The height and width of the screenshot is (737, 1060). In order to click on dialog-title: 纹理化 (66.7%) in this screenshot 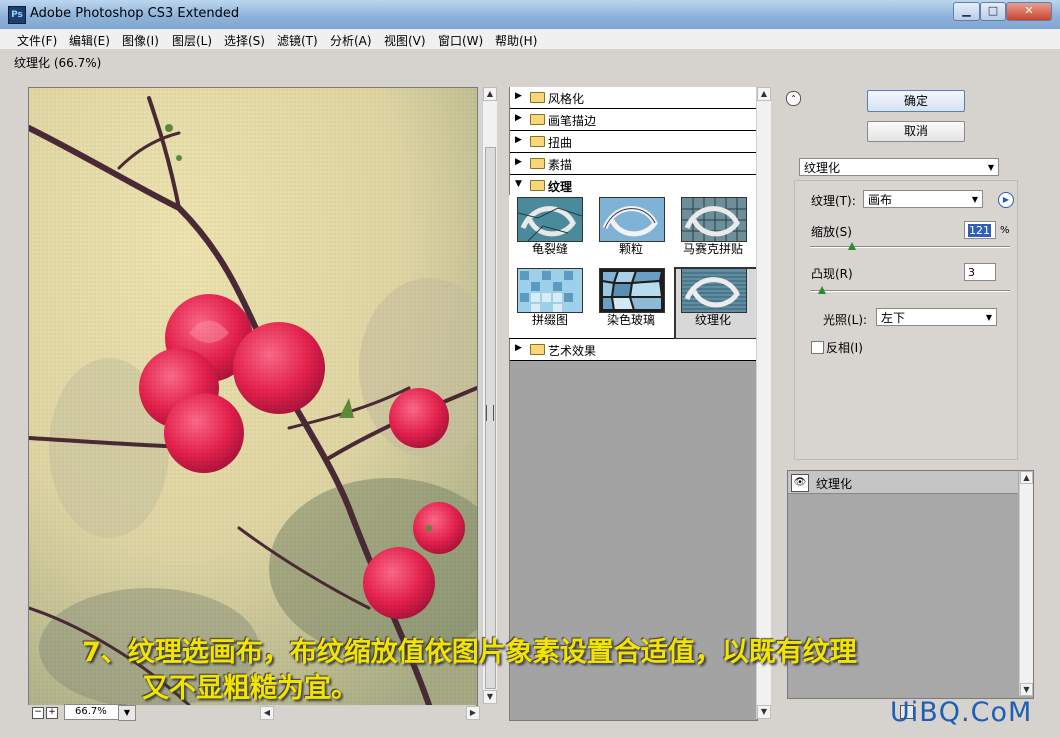, I will do `click(58, 63)`.